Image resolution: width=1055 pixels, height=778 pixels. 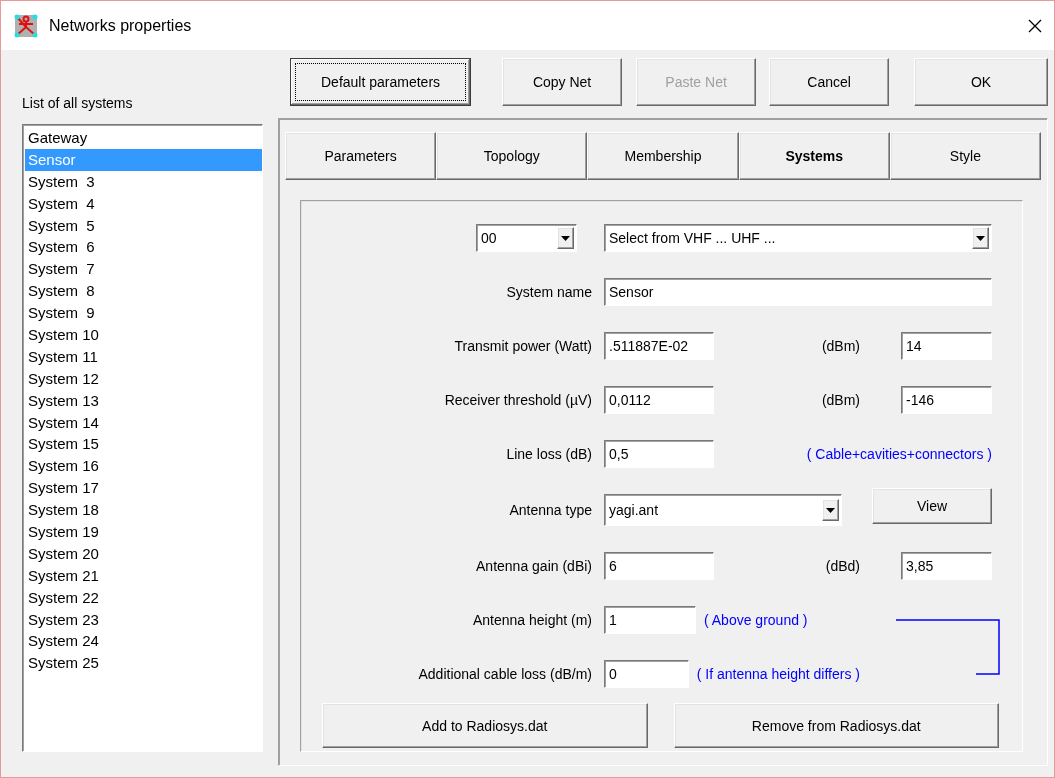 What do you see at coordinates (549, 292) in the screenshot?
I see `field-label: System name` at bounding box center [549, 292].